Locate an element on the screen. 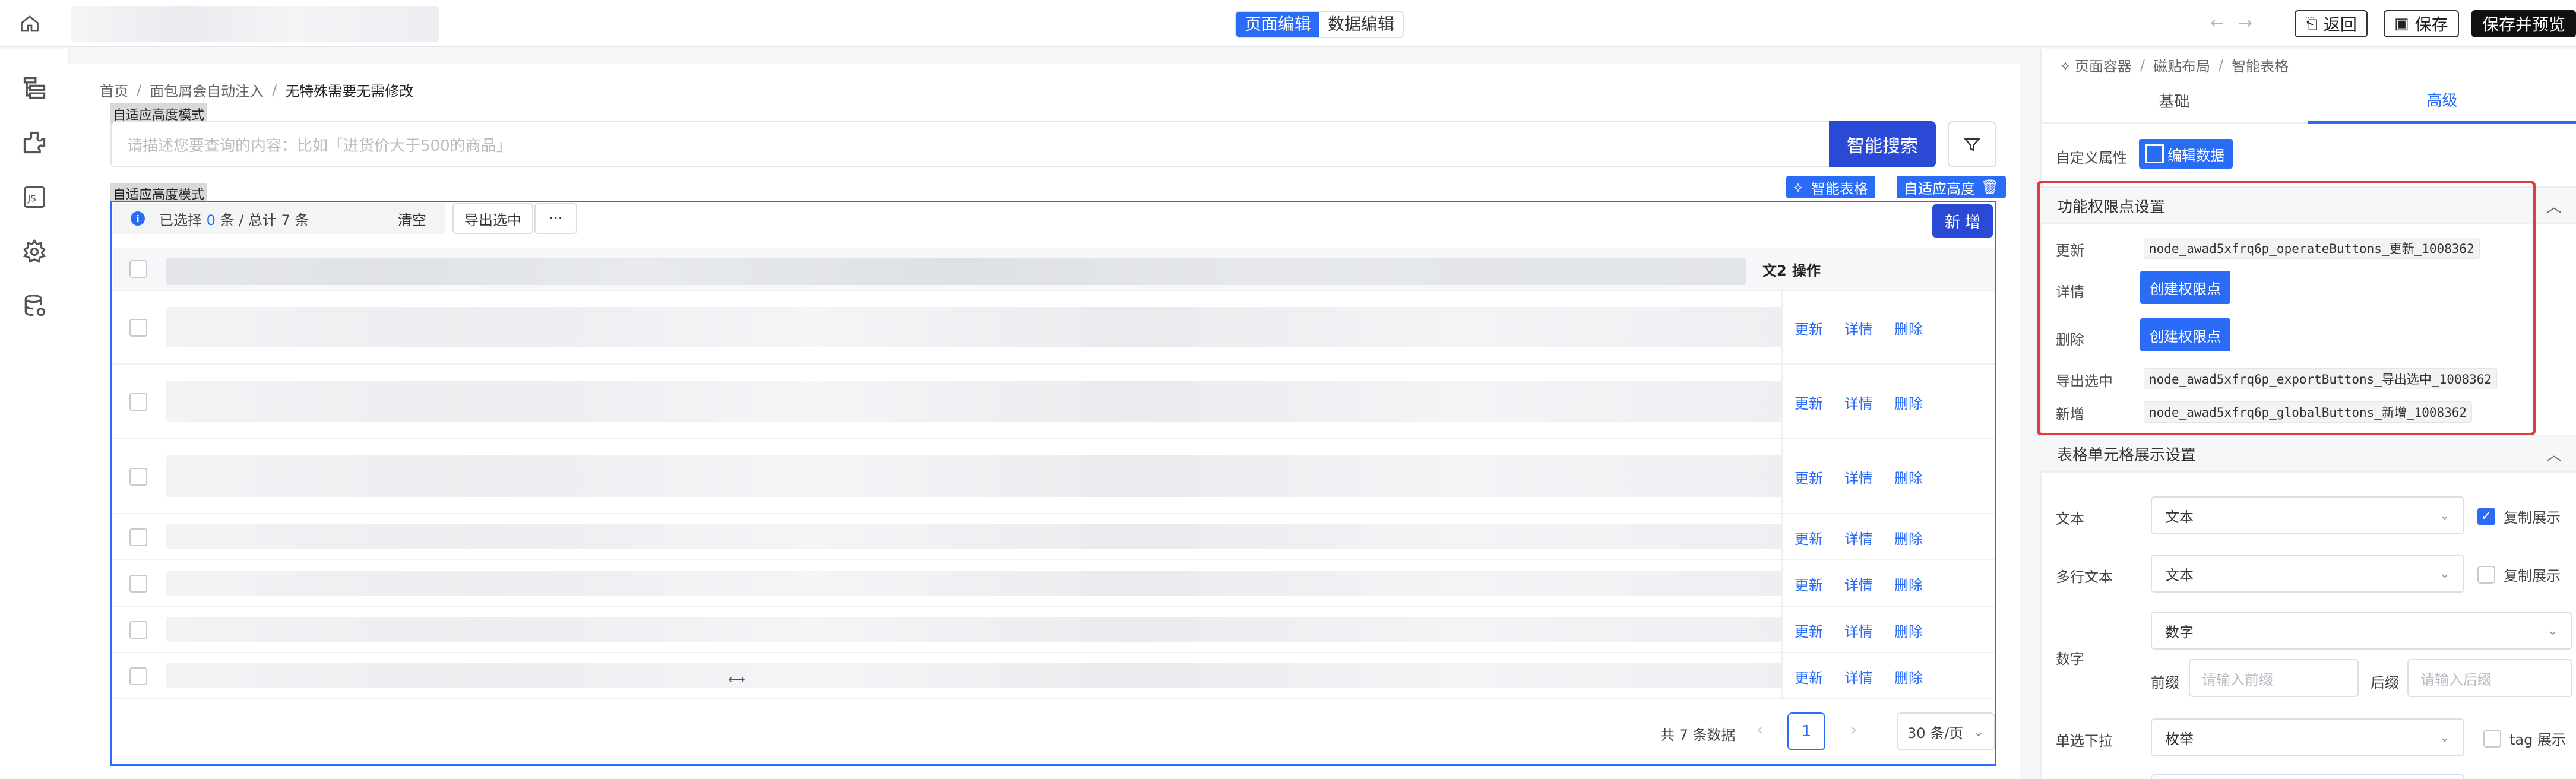  panel-breadcrumb-item: 磁贴布局 is located at coordinates (2181, 65).